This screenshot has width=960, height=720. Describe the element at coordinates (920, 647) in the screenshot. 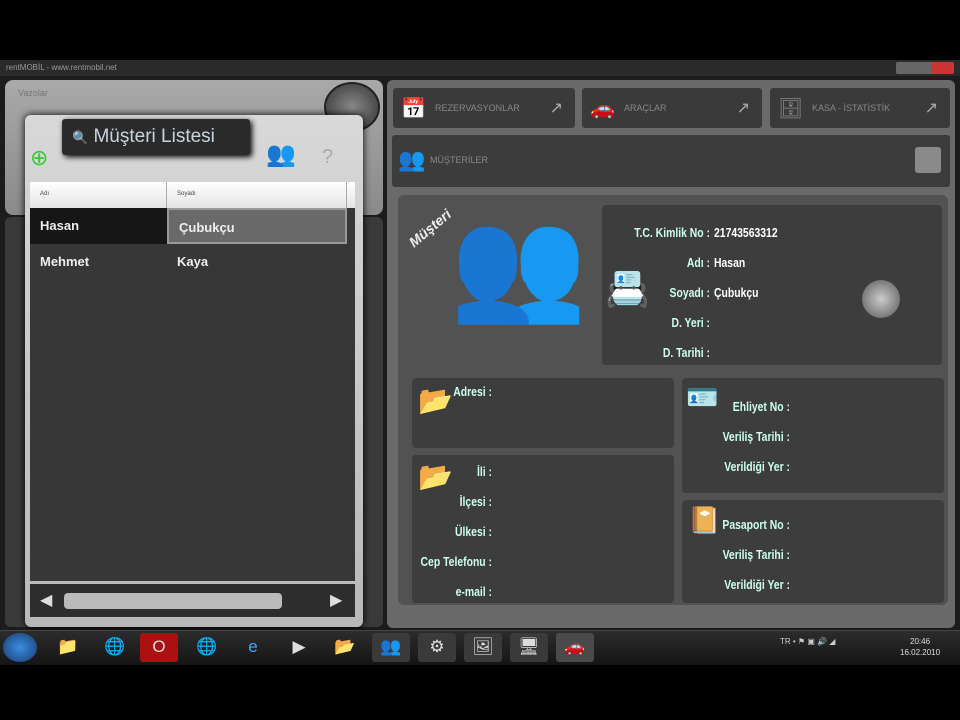

I see `clock: 20:46 16.02.2010` at that location.